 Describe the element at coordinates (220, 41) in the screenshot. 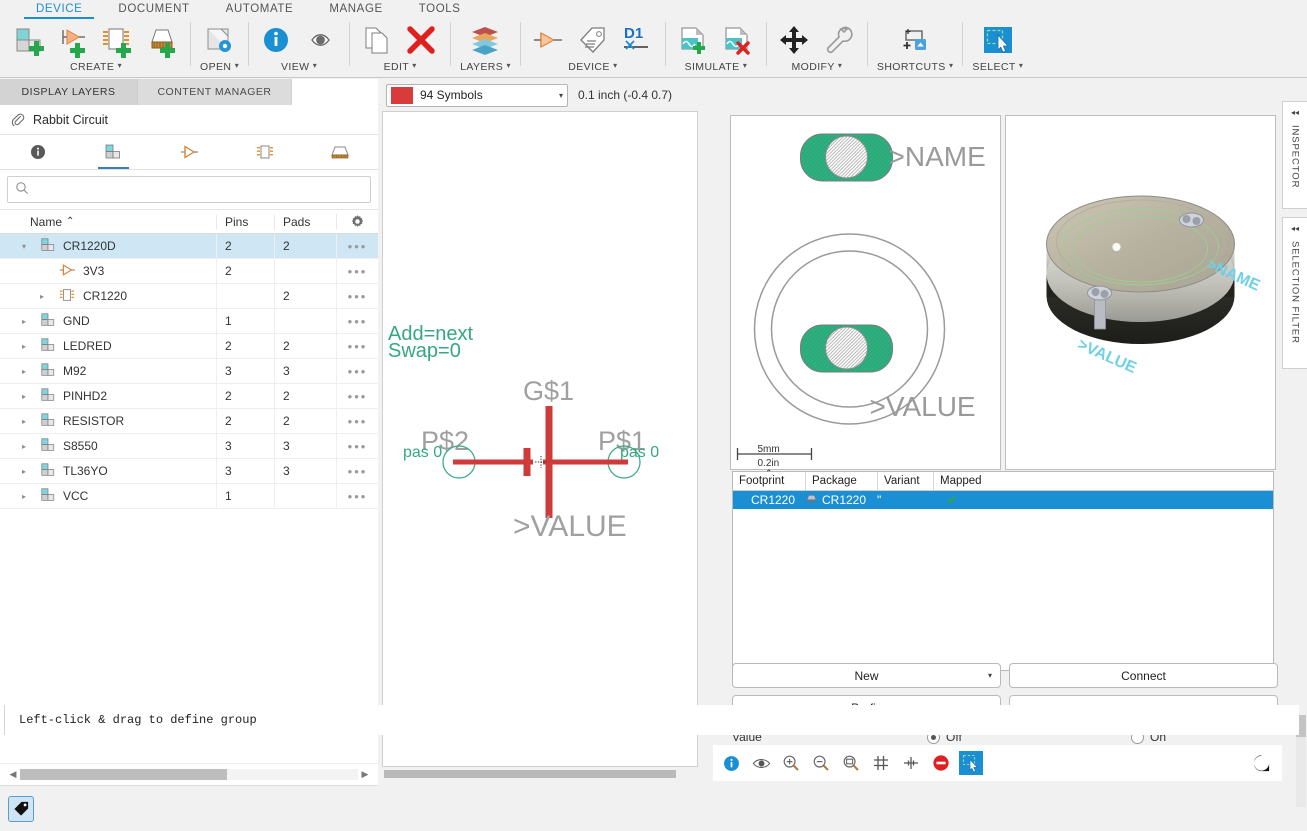

I see `open-document-icon` at that location.